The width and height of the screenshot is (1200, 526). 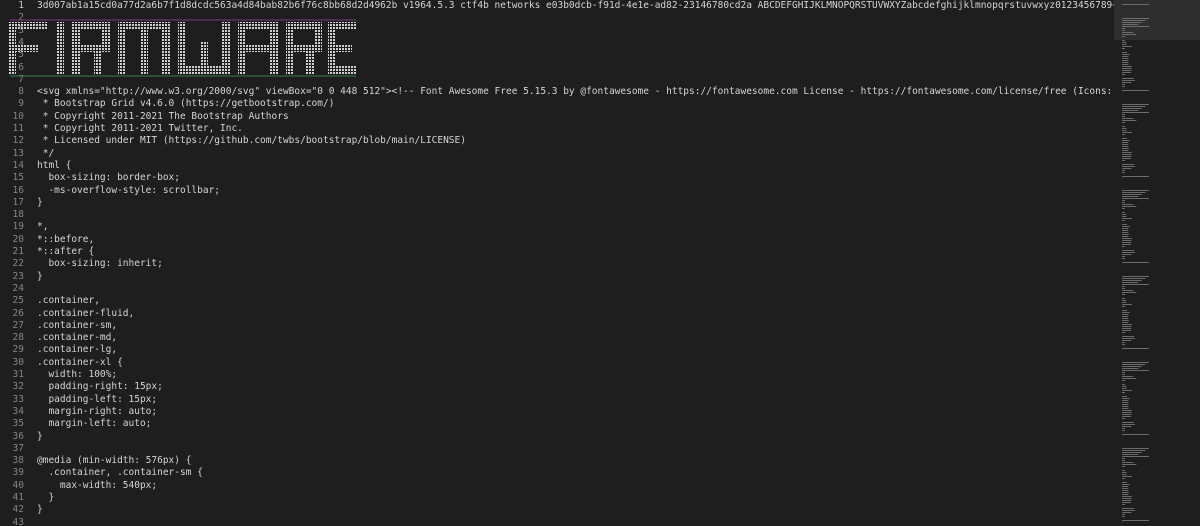 I want to click on line-number: 34, so click(x=12, y=412).